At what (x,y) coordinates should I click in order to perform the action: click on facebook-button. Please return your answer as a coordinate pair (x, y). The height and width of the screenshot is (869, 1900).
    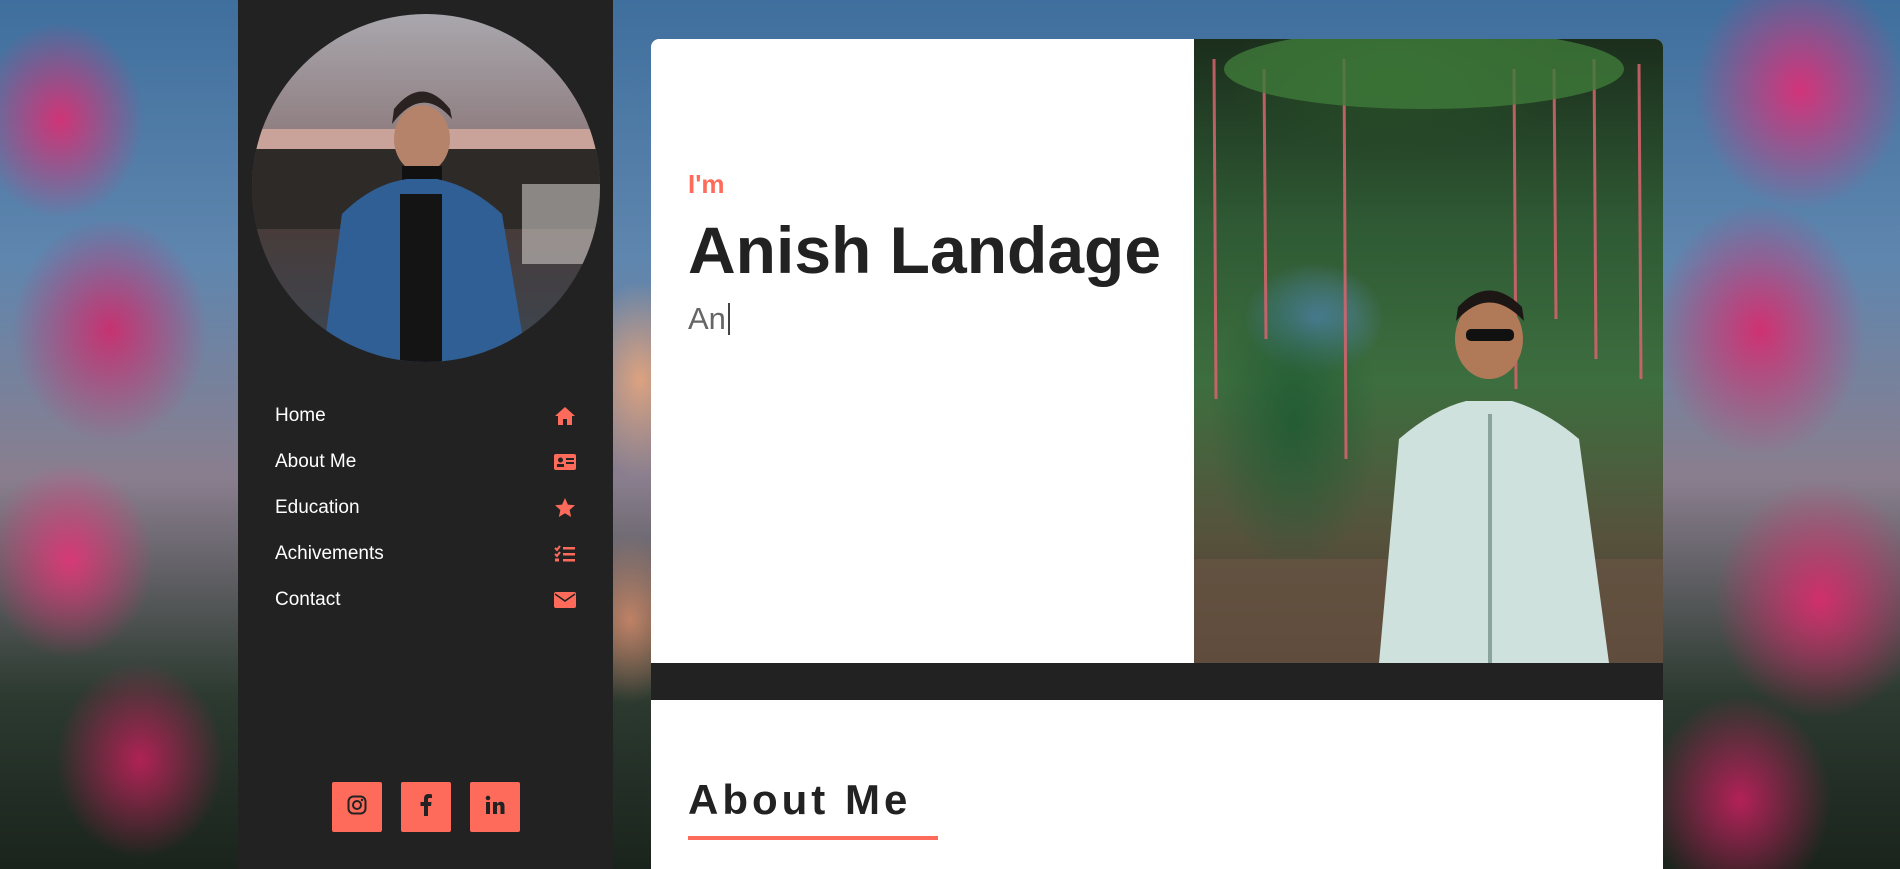
    Looking at the image, I should click on (426, 807).